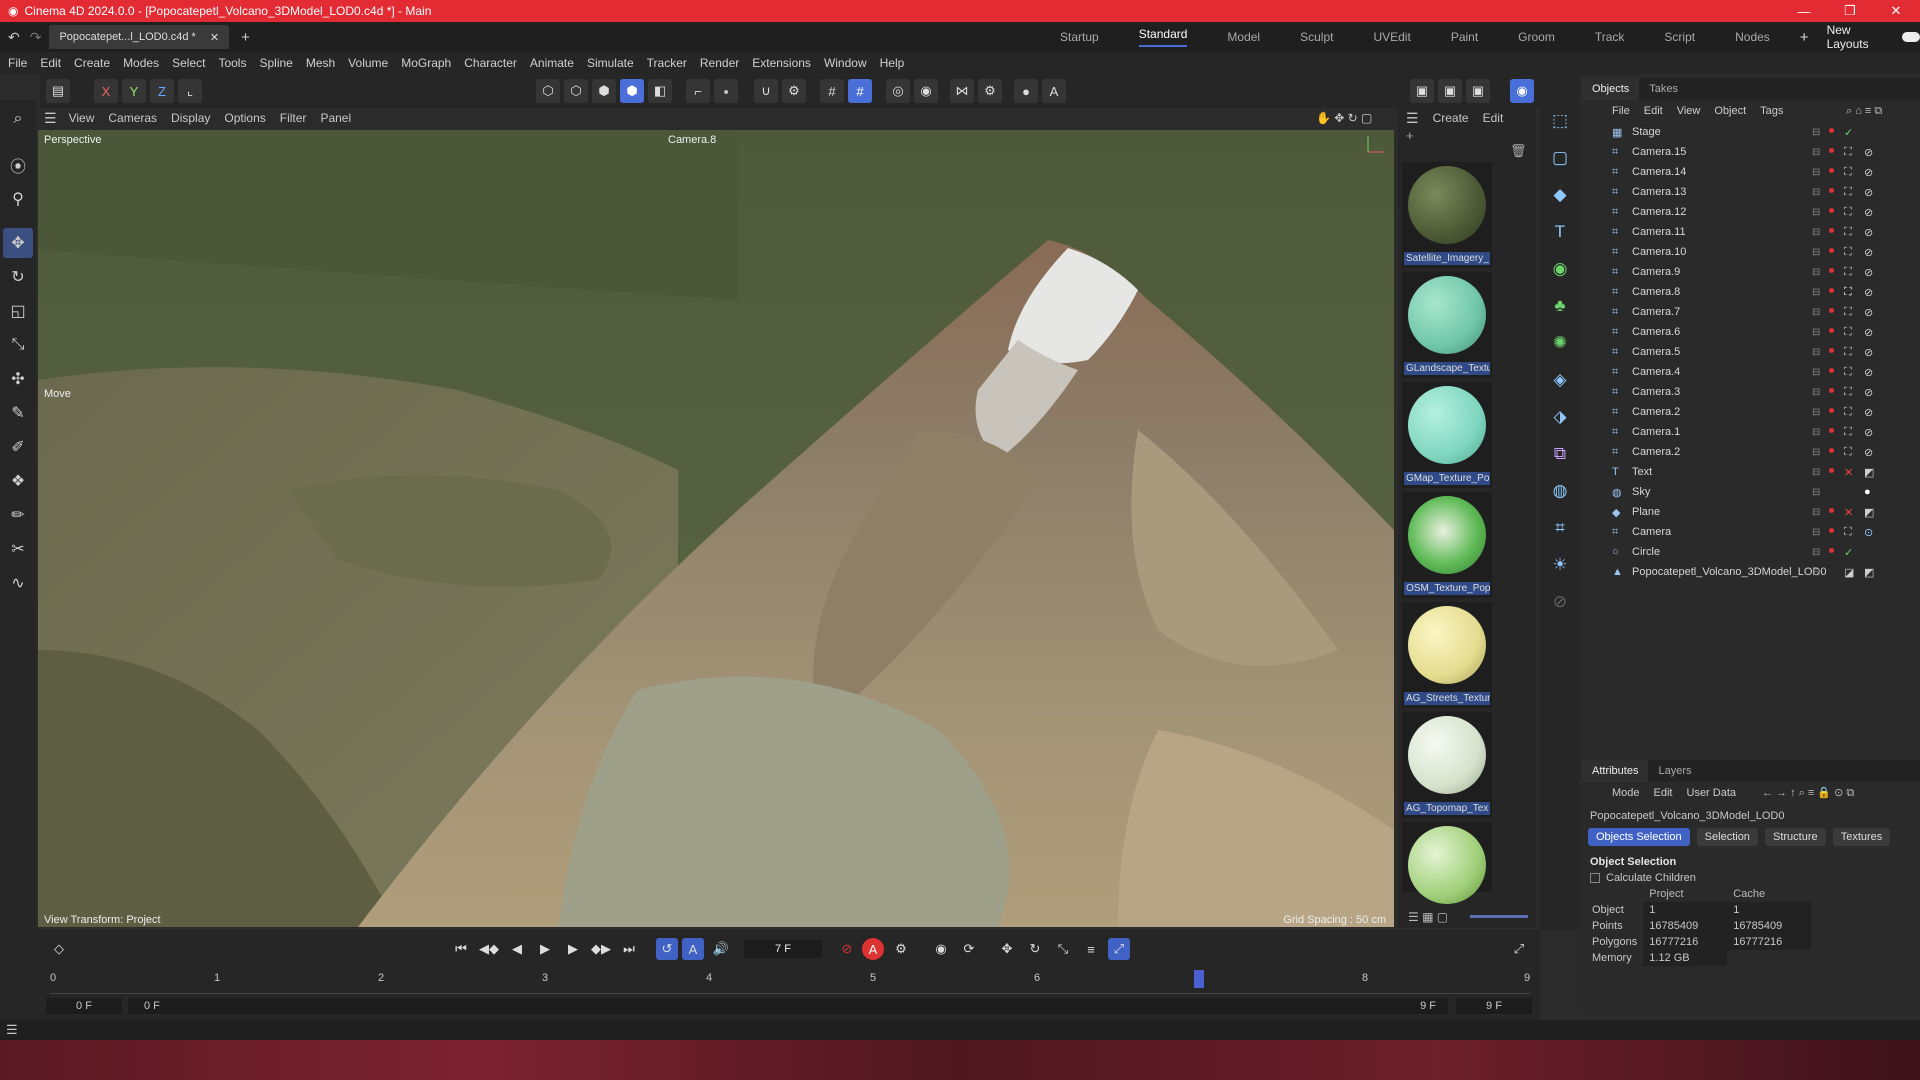 This screenshot has height=1080, width=1920. I want to click on polygons-mode-icon: ⬢, so click(604, 91).